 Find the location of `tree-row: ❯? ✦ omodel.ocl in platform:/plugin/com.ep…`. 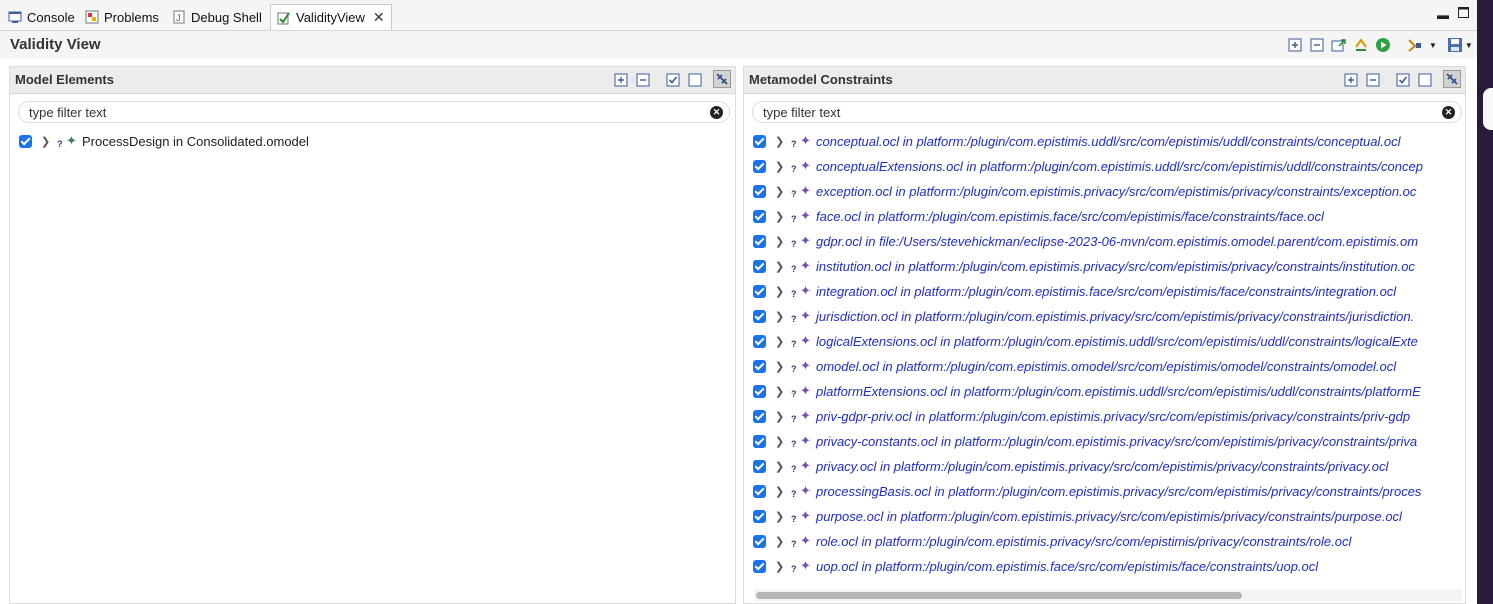

tree-row: ❯? ✦ omodel.ocl in platform:/plugin/com.ep… is located at coordinates (1070, 366).